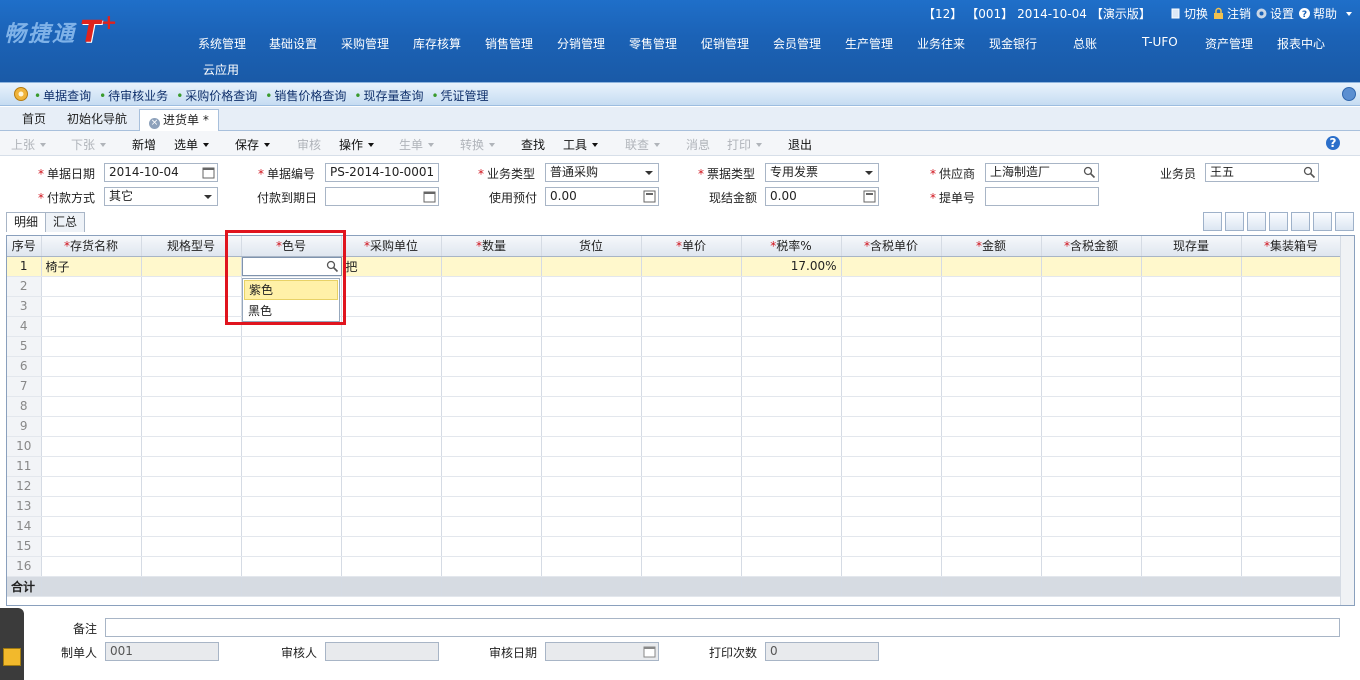 Image resolution: width=1360 pixels, height=680 pixels. Describe the element at coordinates (382, 196) in the screenshot. I see `pay-due-field` at that location.